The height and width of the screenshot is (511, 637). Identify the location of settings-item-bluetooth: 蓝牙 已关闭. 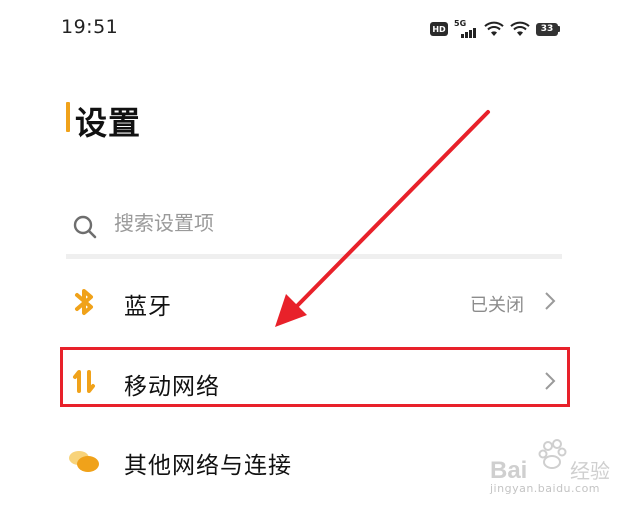
(316, 302).